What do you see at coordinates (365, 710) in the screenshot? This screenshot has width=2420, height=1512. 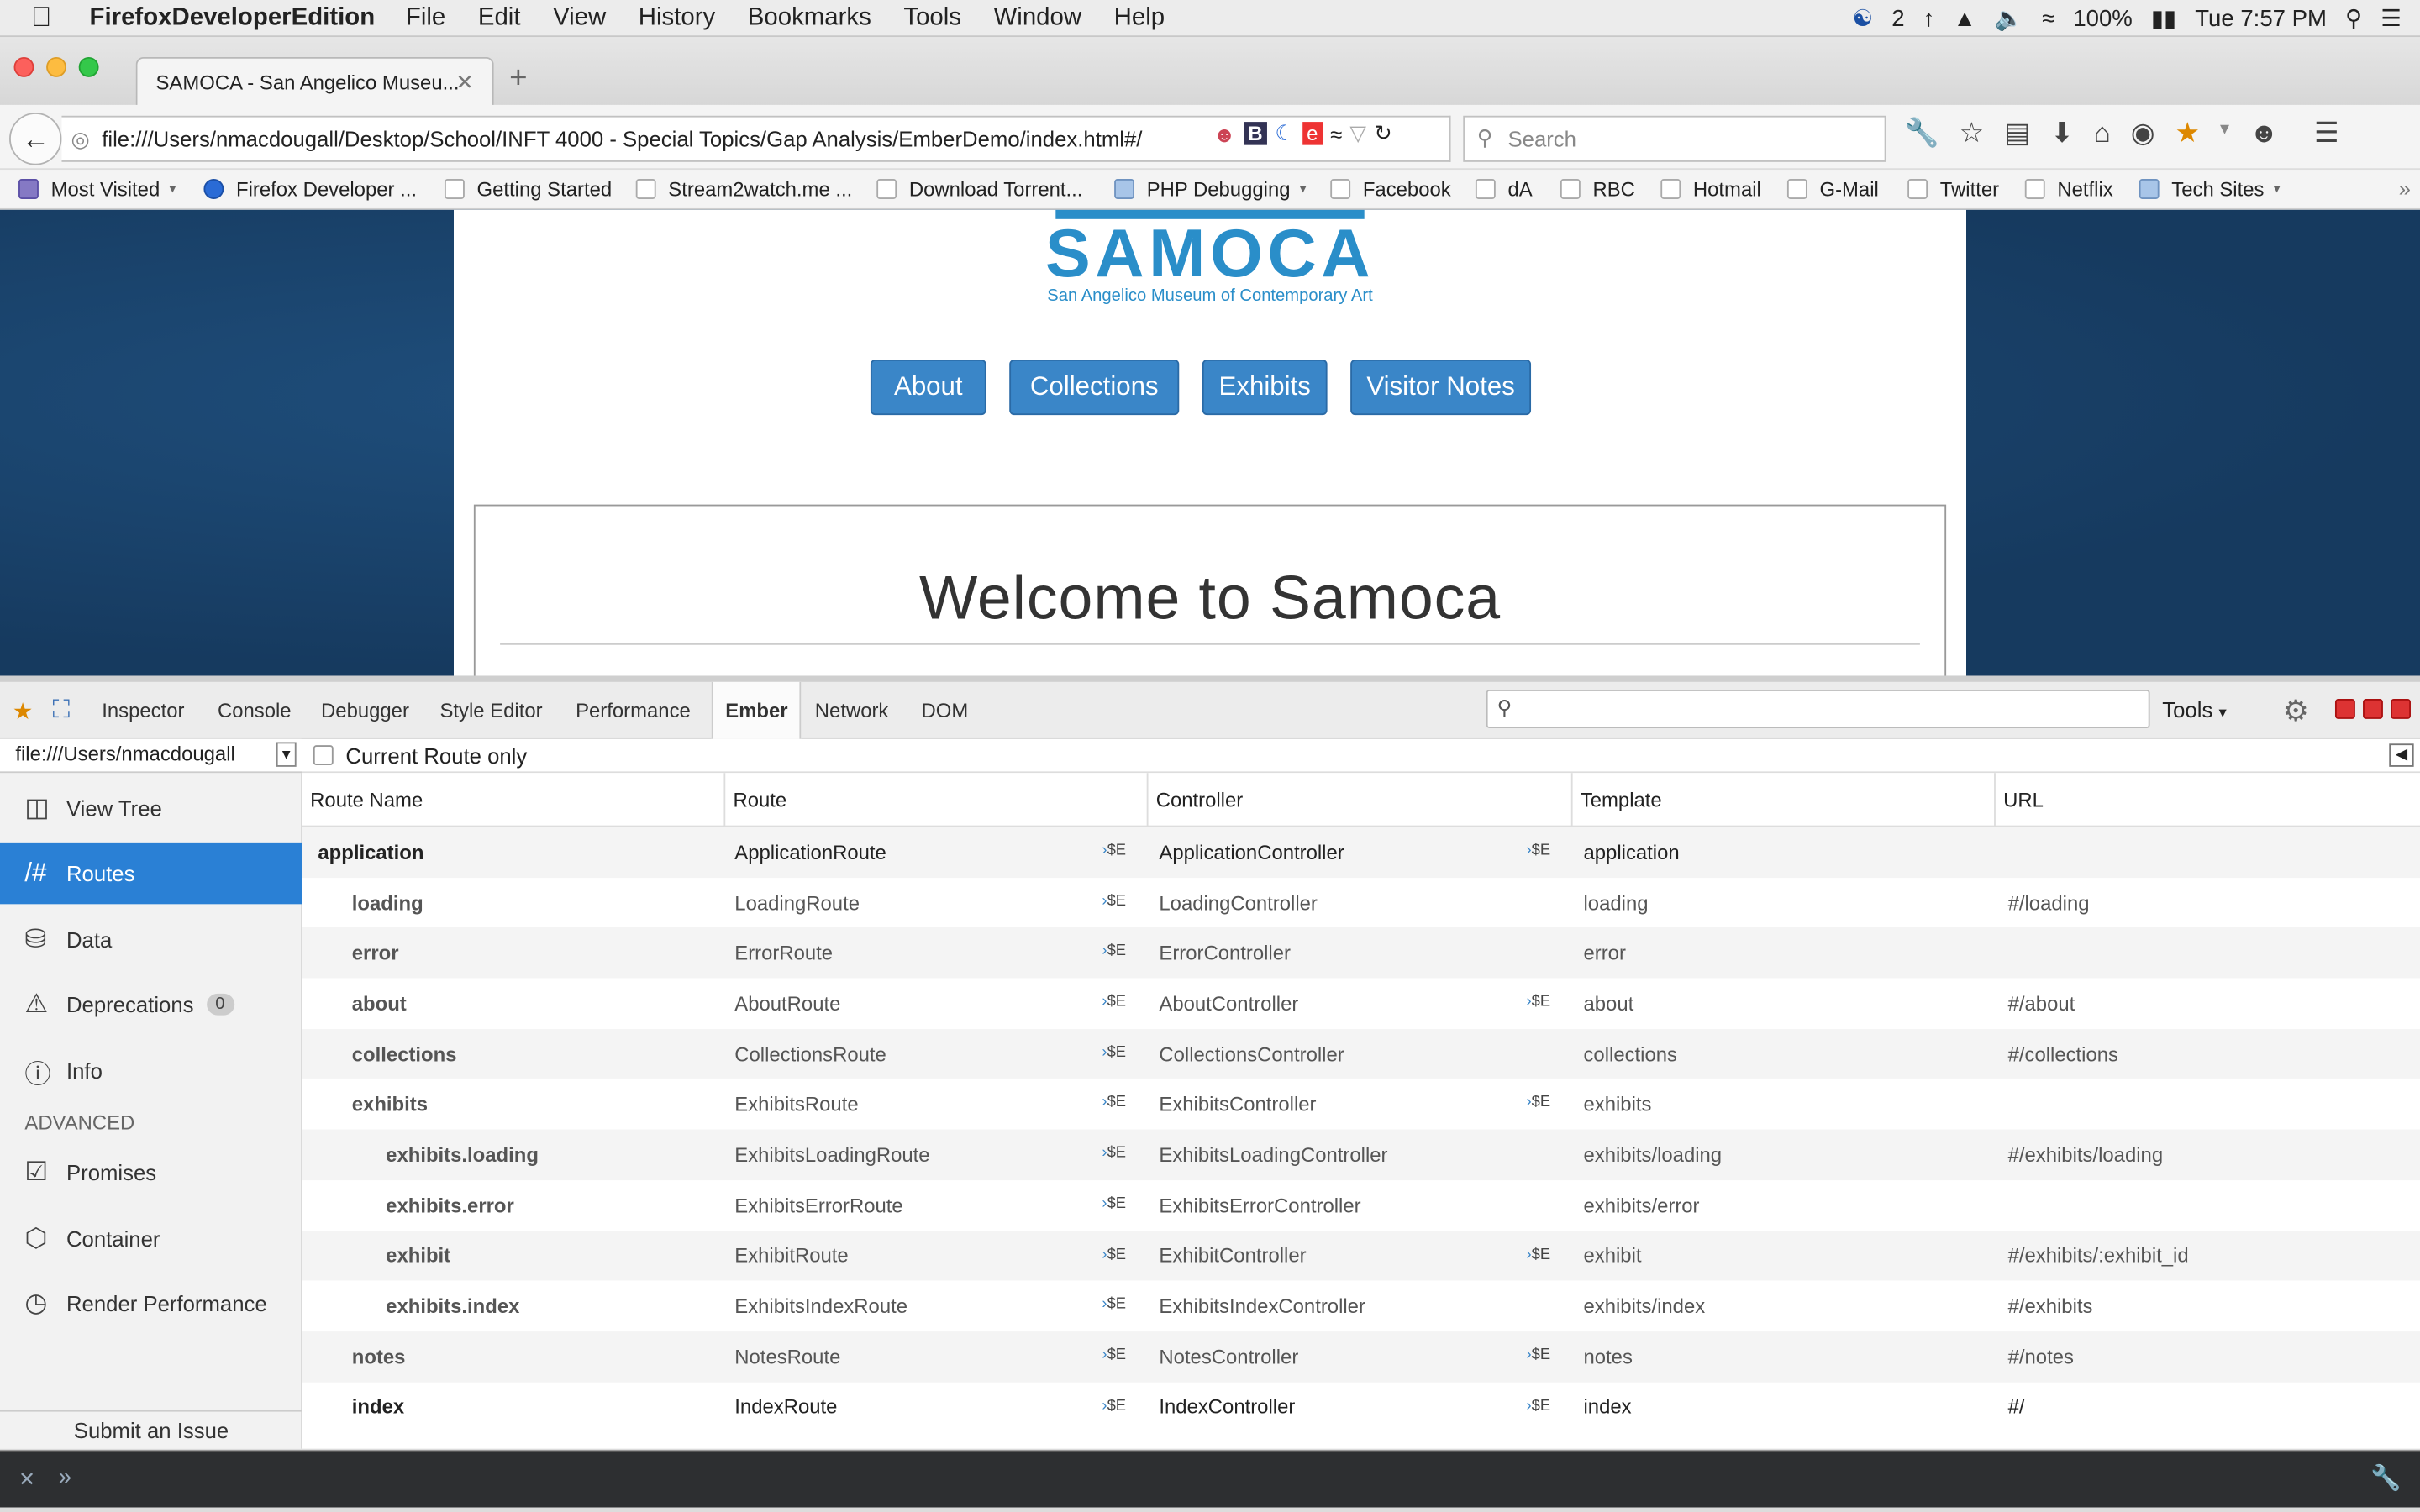 I see `tab-debugger: Debugger` at bounding box center [365, 710].